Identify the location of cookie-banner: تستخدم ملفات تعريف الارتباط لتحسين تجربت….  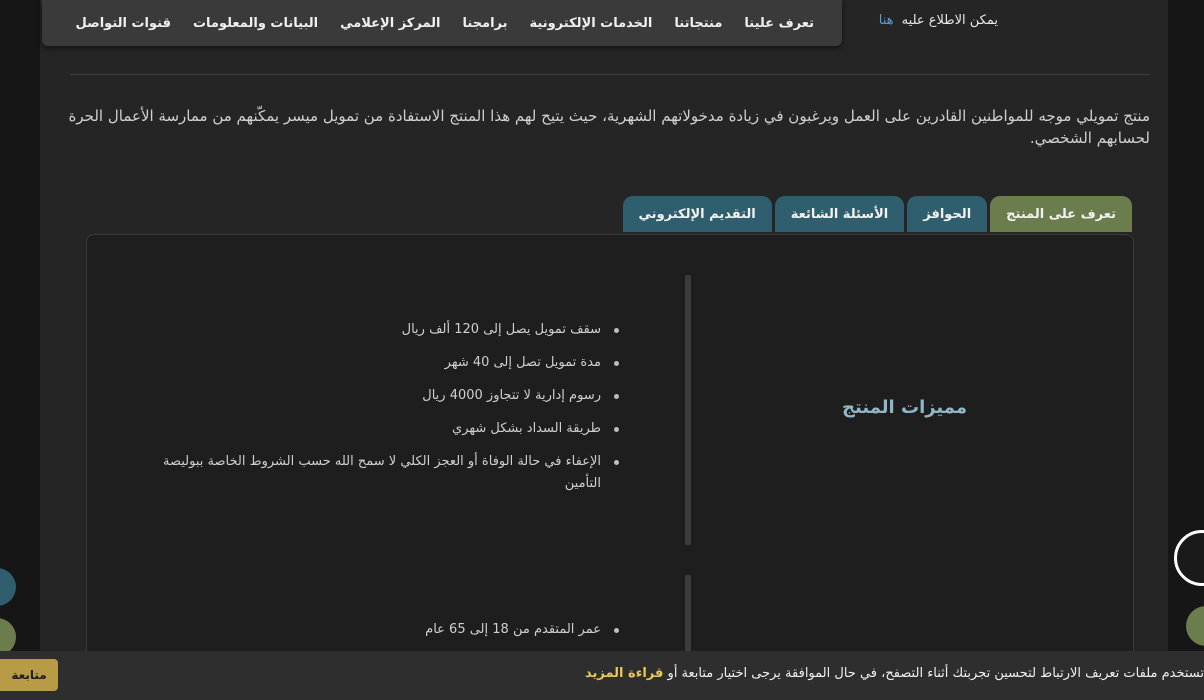
(602, 675).